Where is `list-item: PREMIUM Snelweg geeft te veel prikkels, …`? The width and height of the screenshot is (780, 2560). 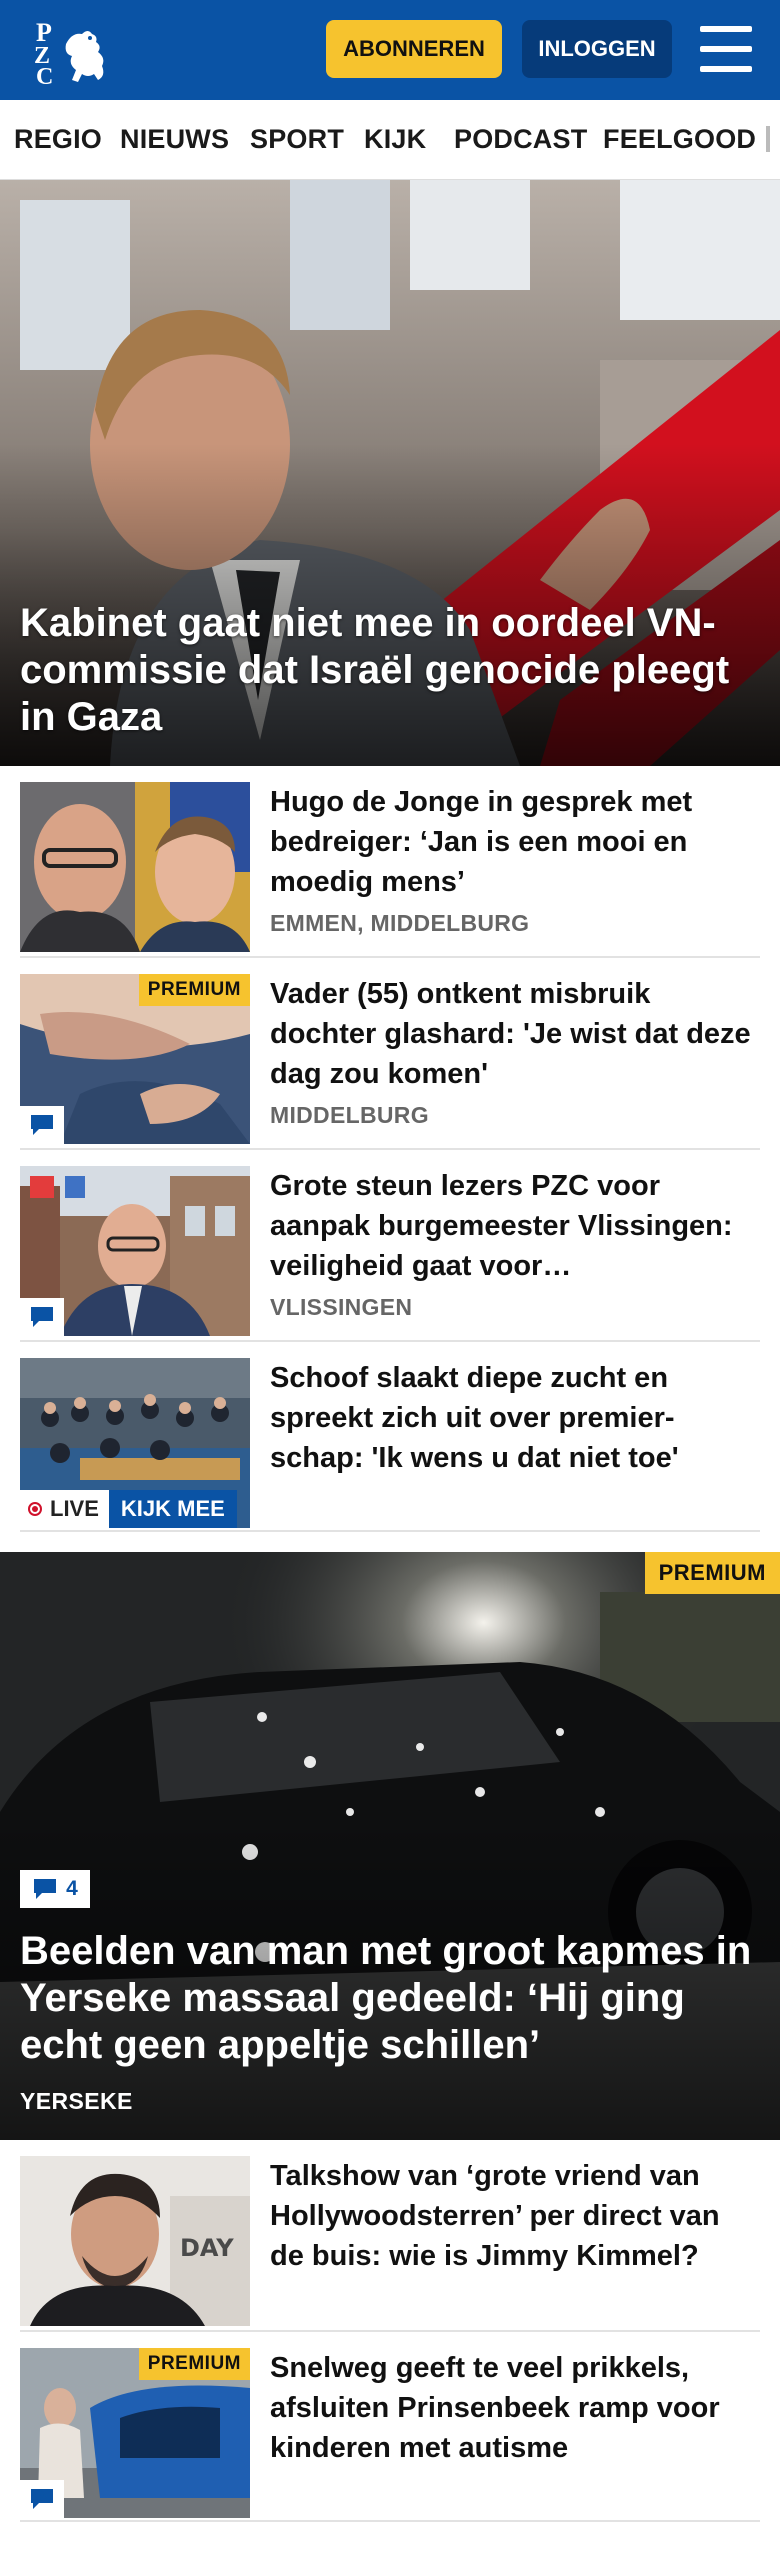
list-item: PREMIUM Snelweg geeft te veel prikkels, … is located at coordinates (390, 2427).